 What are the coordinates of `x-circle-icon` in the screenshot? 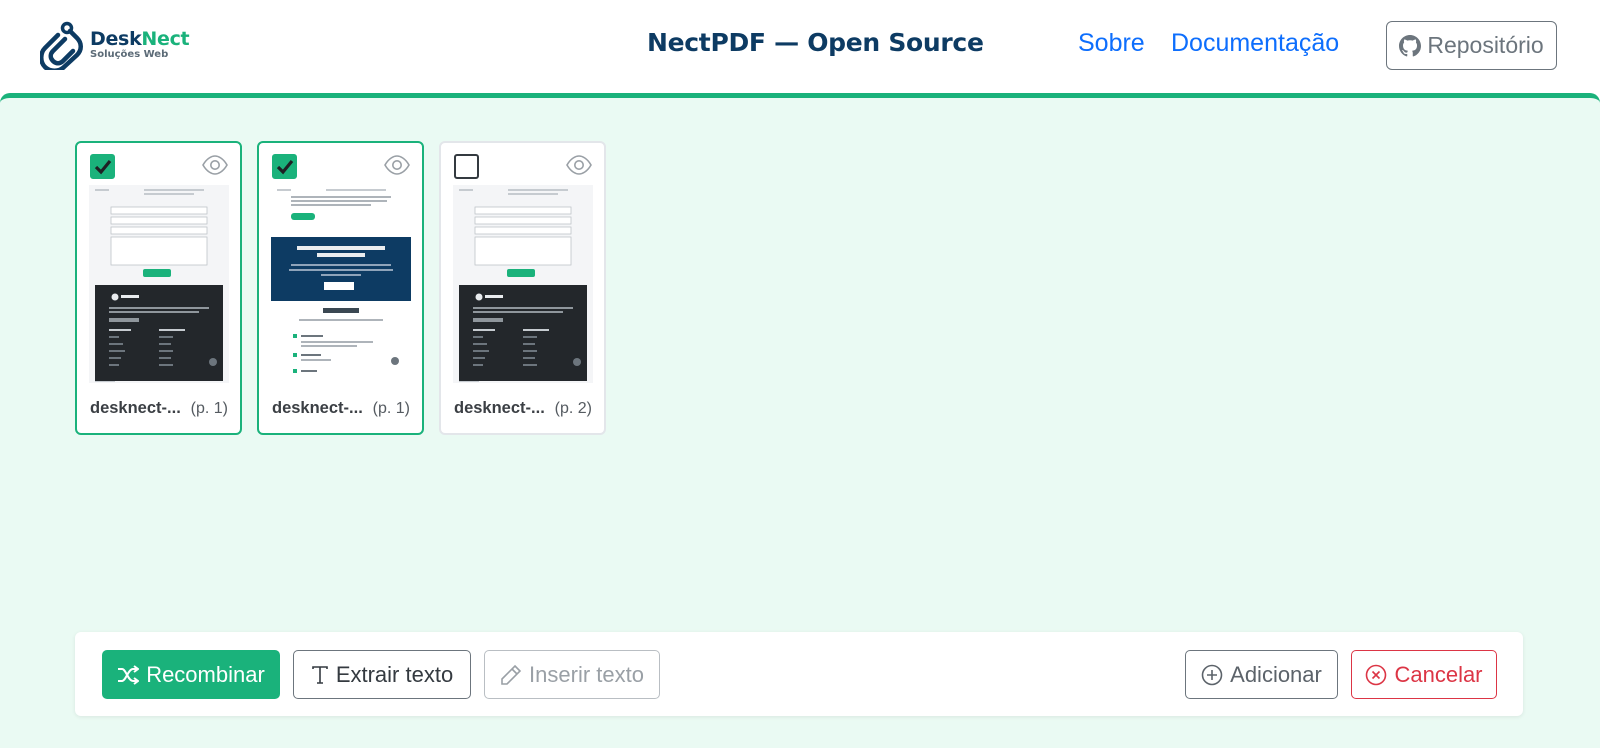 It's located at (1376, 674).